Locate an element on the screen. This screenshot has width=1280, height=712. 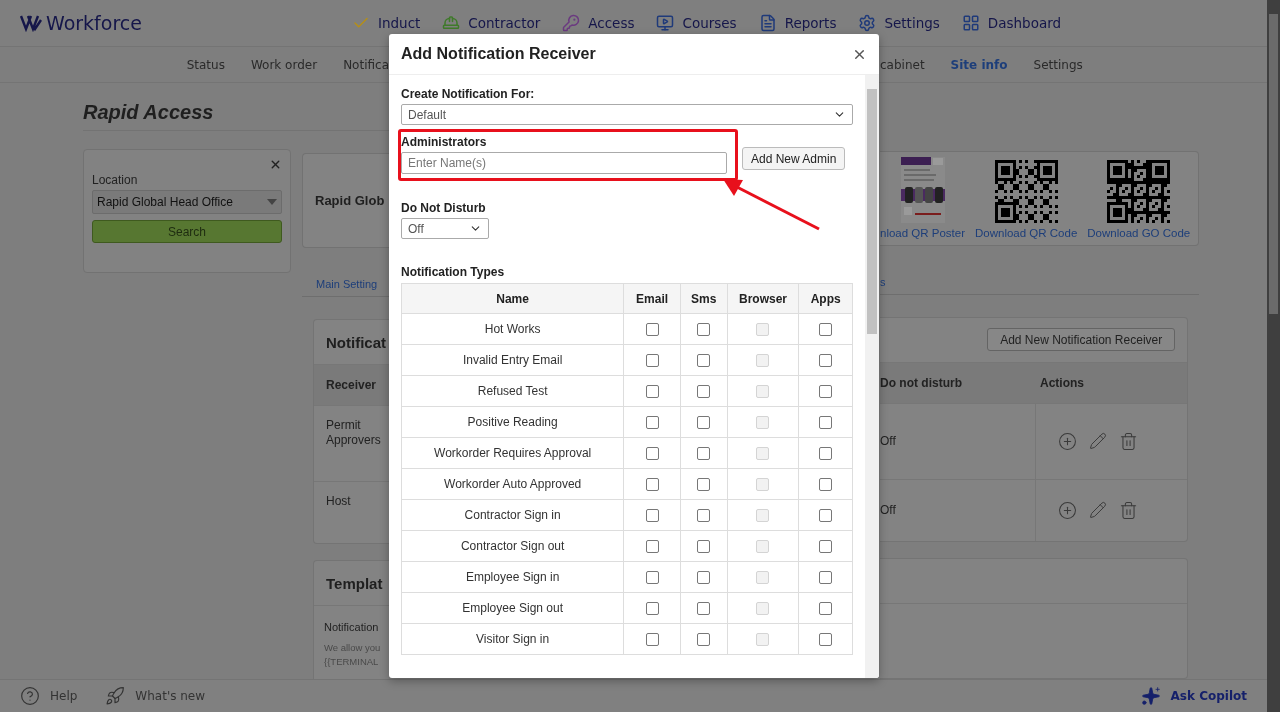
field-label: Create Notification For: is located at coordinates (468, 94).